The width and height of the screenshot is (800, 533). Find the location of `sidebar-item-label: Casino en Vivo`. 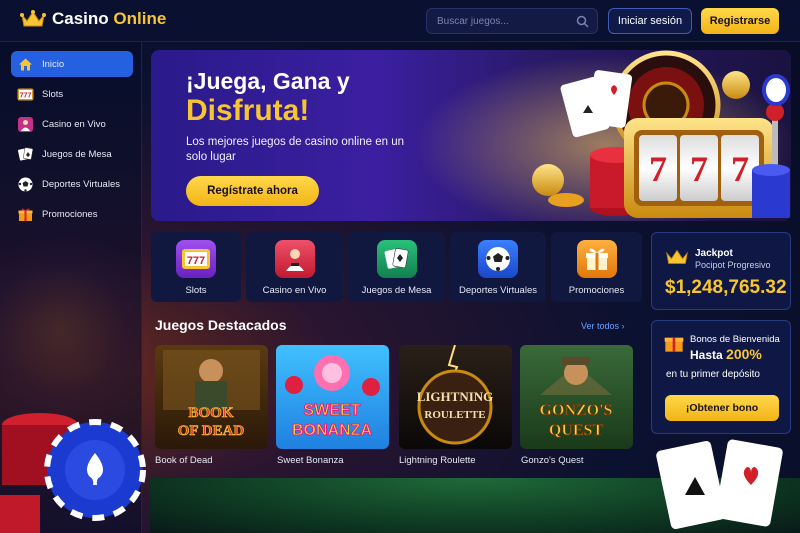

sidebar-item-label: Casino en Vivo is located at coordinates (74, 124).